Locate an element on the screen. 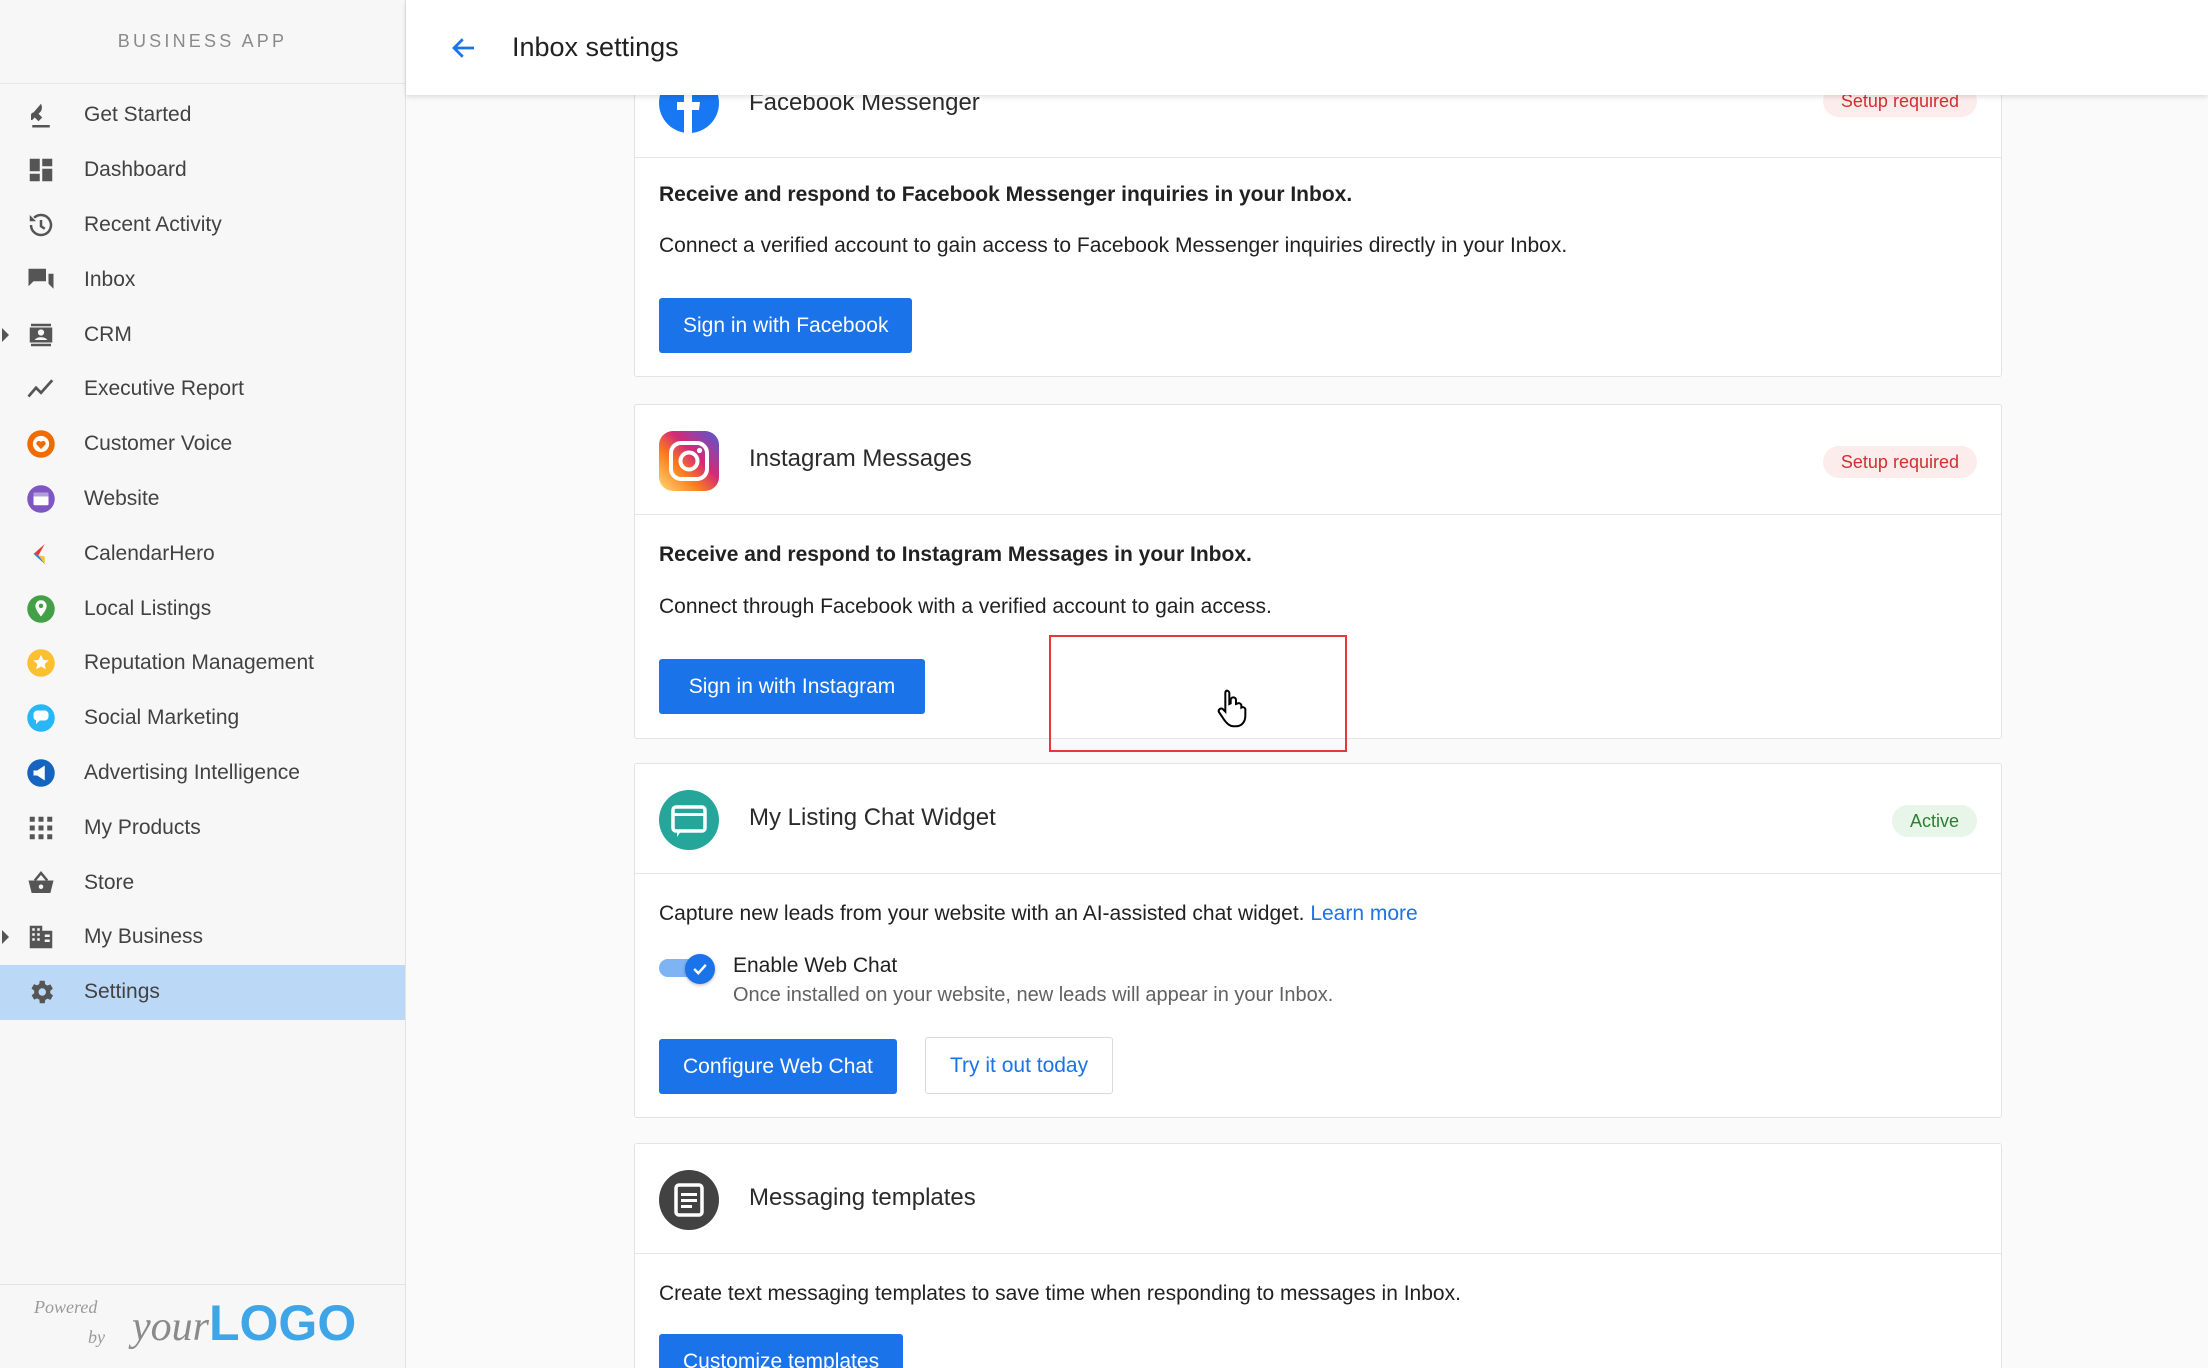 This screenshot has width=2208, height=1368. sidebar-item-settings: Settings is located at coordinates (202, 992).